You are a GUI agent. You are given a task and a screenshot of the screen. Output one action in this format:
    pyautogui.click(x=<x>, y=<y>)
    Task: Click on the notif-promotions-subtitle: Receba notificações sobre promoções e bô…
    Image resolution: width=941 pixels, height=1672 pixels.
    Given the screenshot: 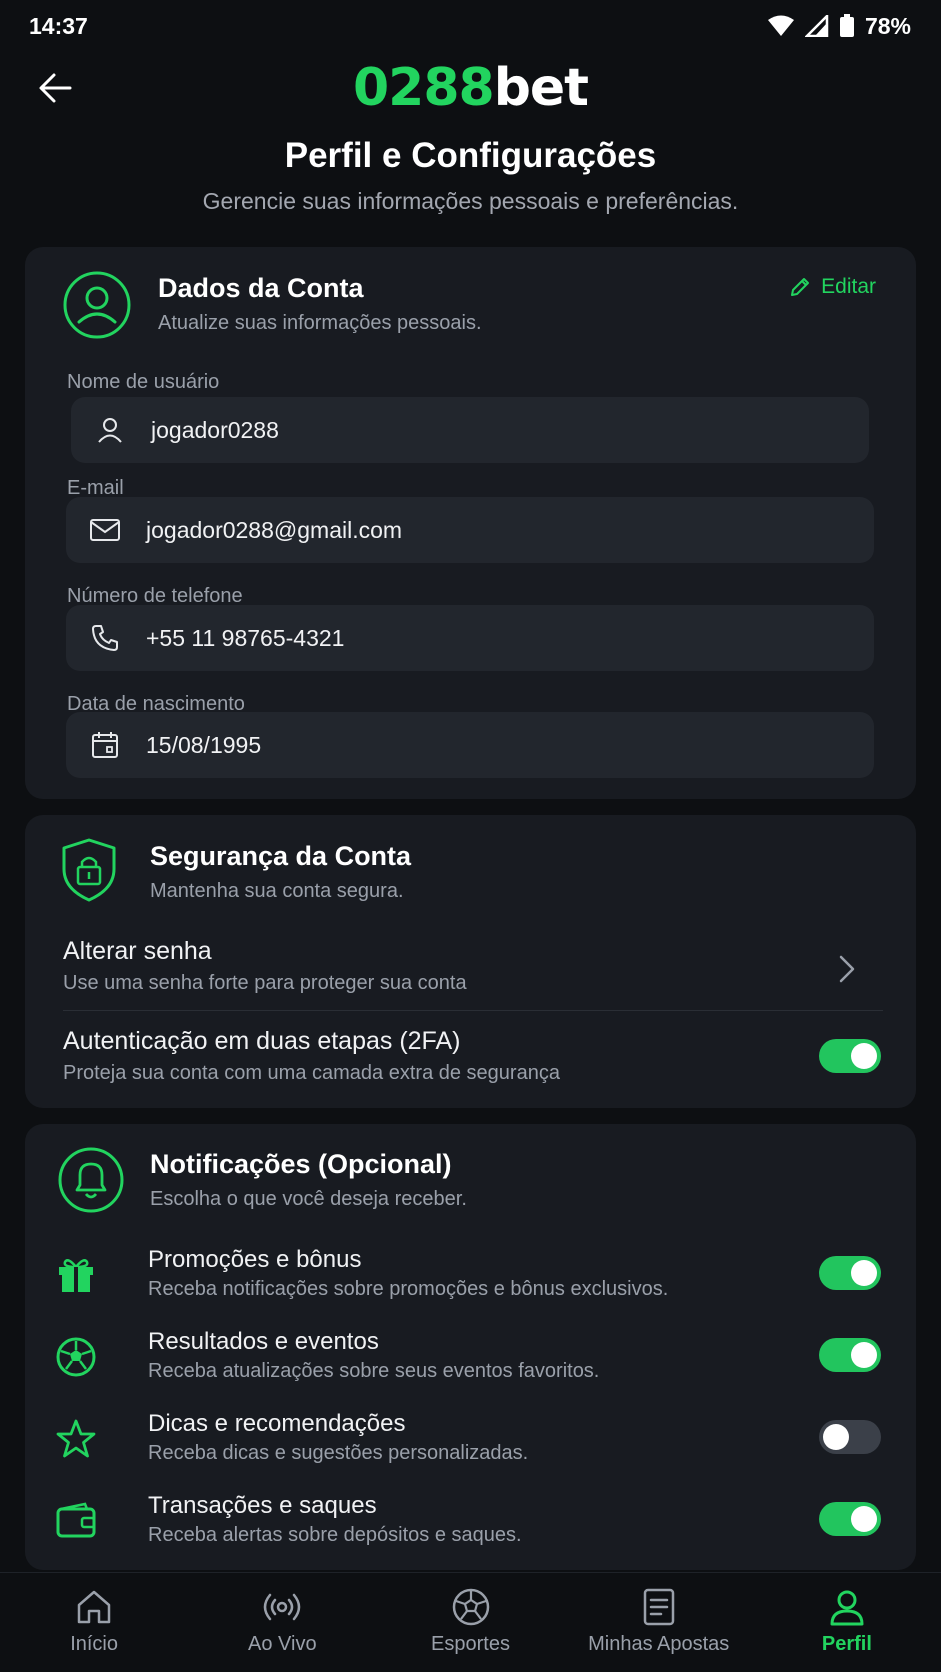 What is the action you would take?
    pyautogui.click(x=408, y=1289)
    